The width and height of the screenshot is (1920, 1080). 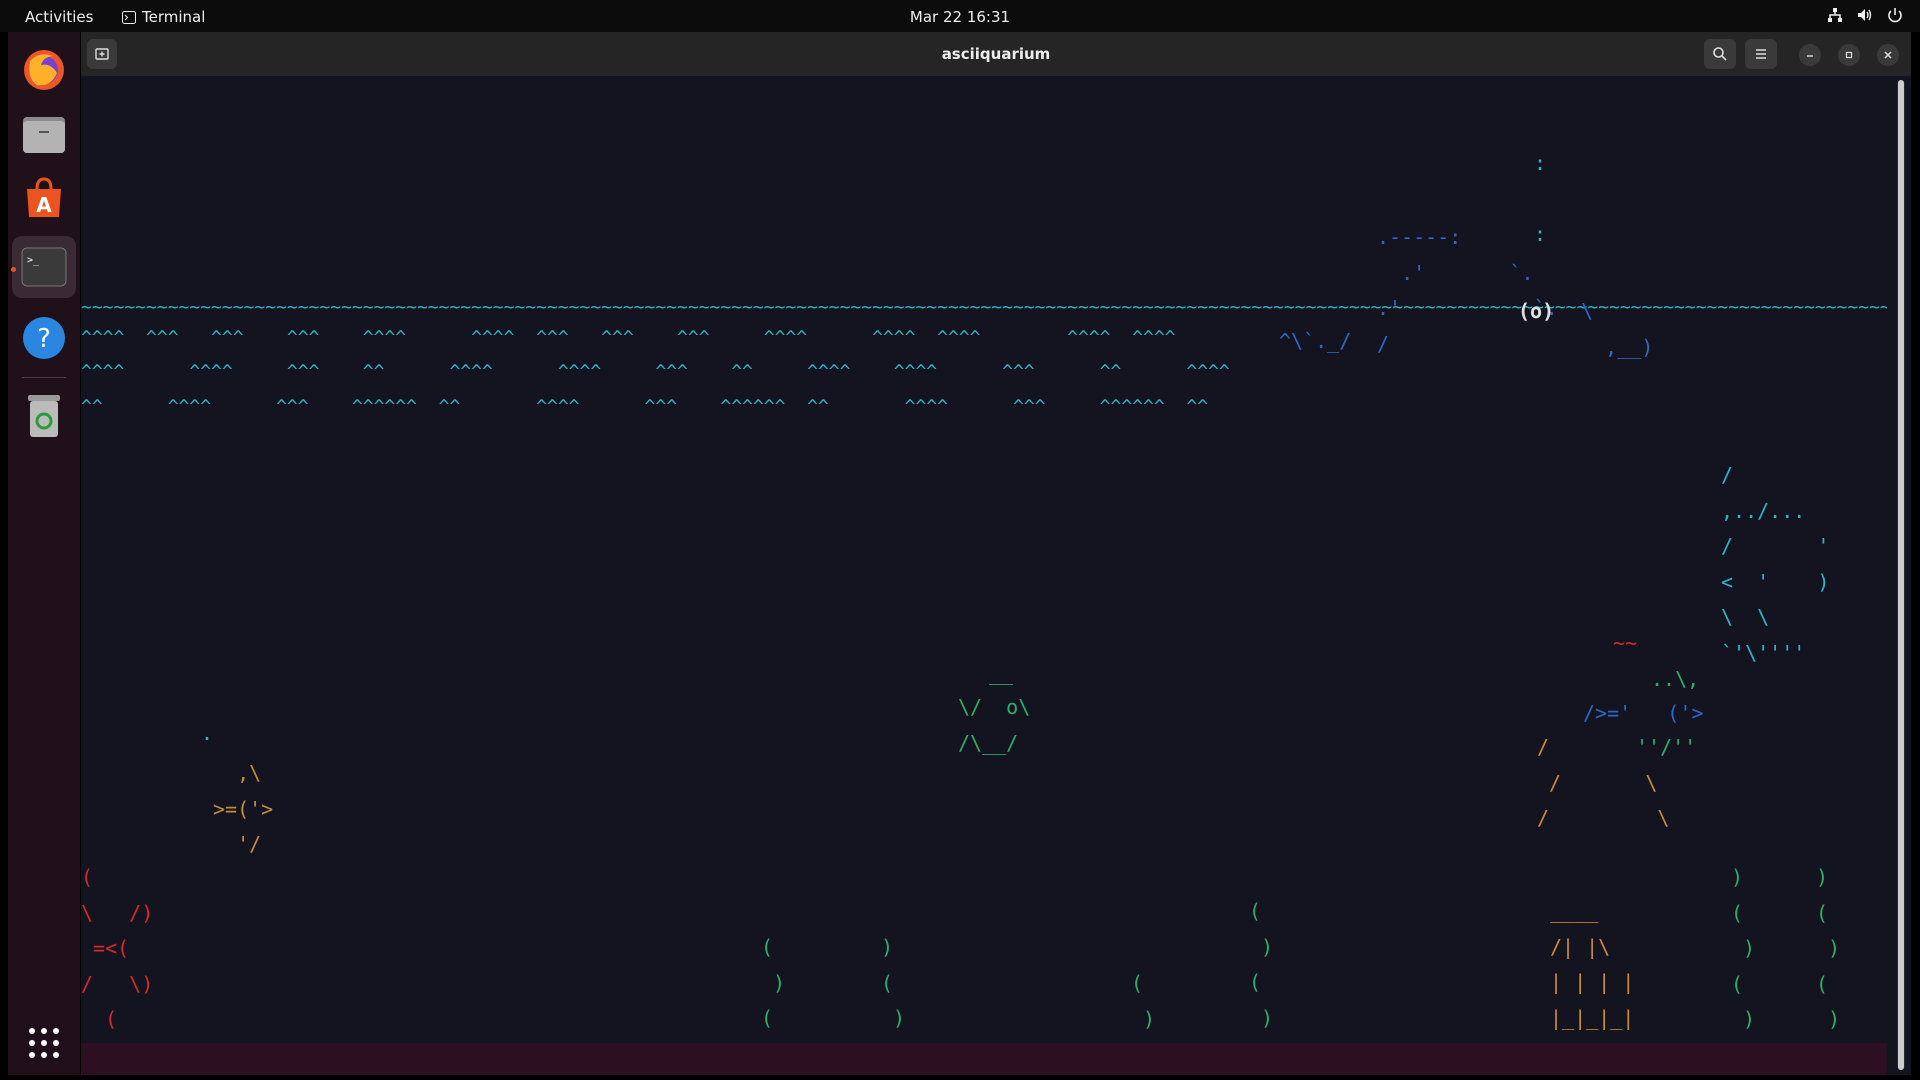 I want to click on seaweed-2: ) ( ) (, so click(x=893, y=989).